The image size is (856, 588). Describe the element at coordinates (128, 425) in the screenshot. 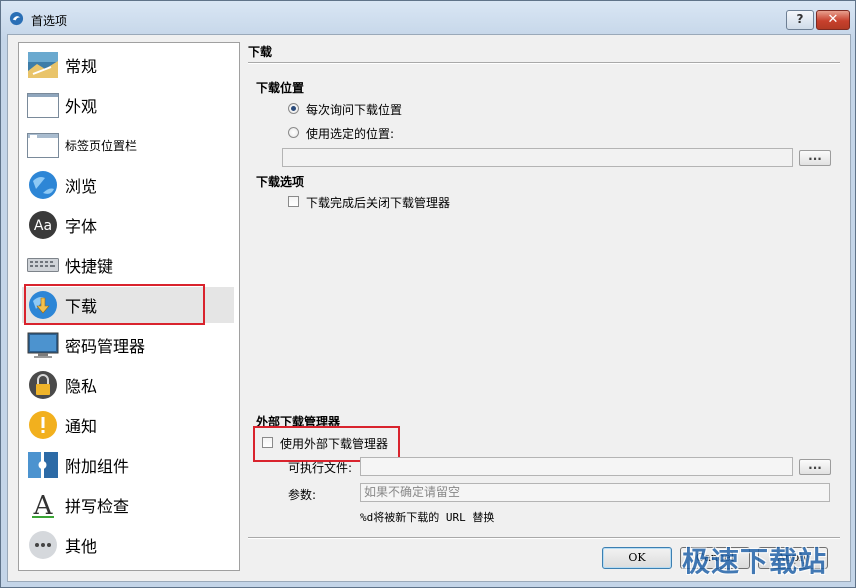

I see `sidebar-item-notifications: 通知` at that location.